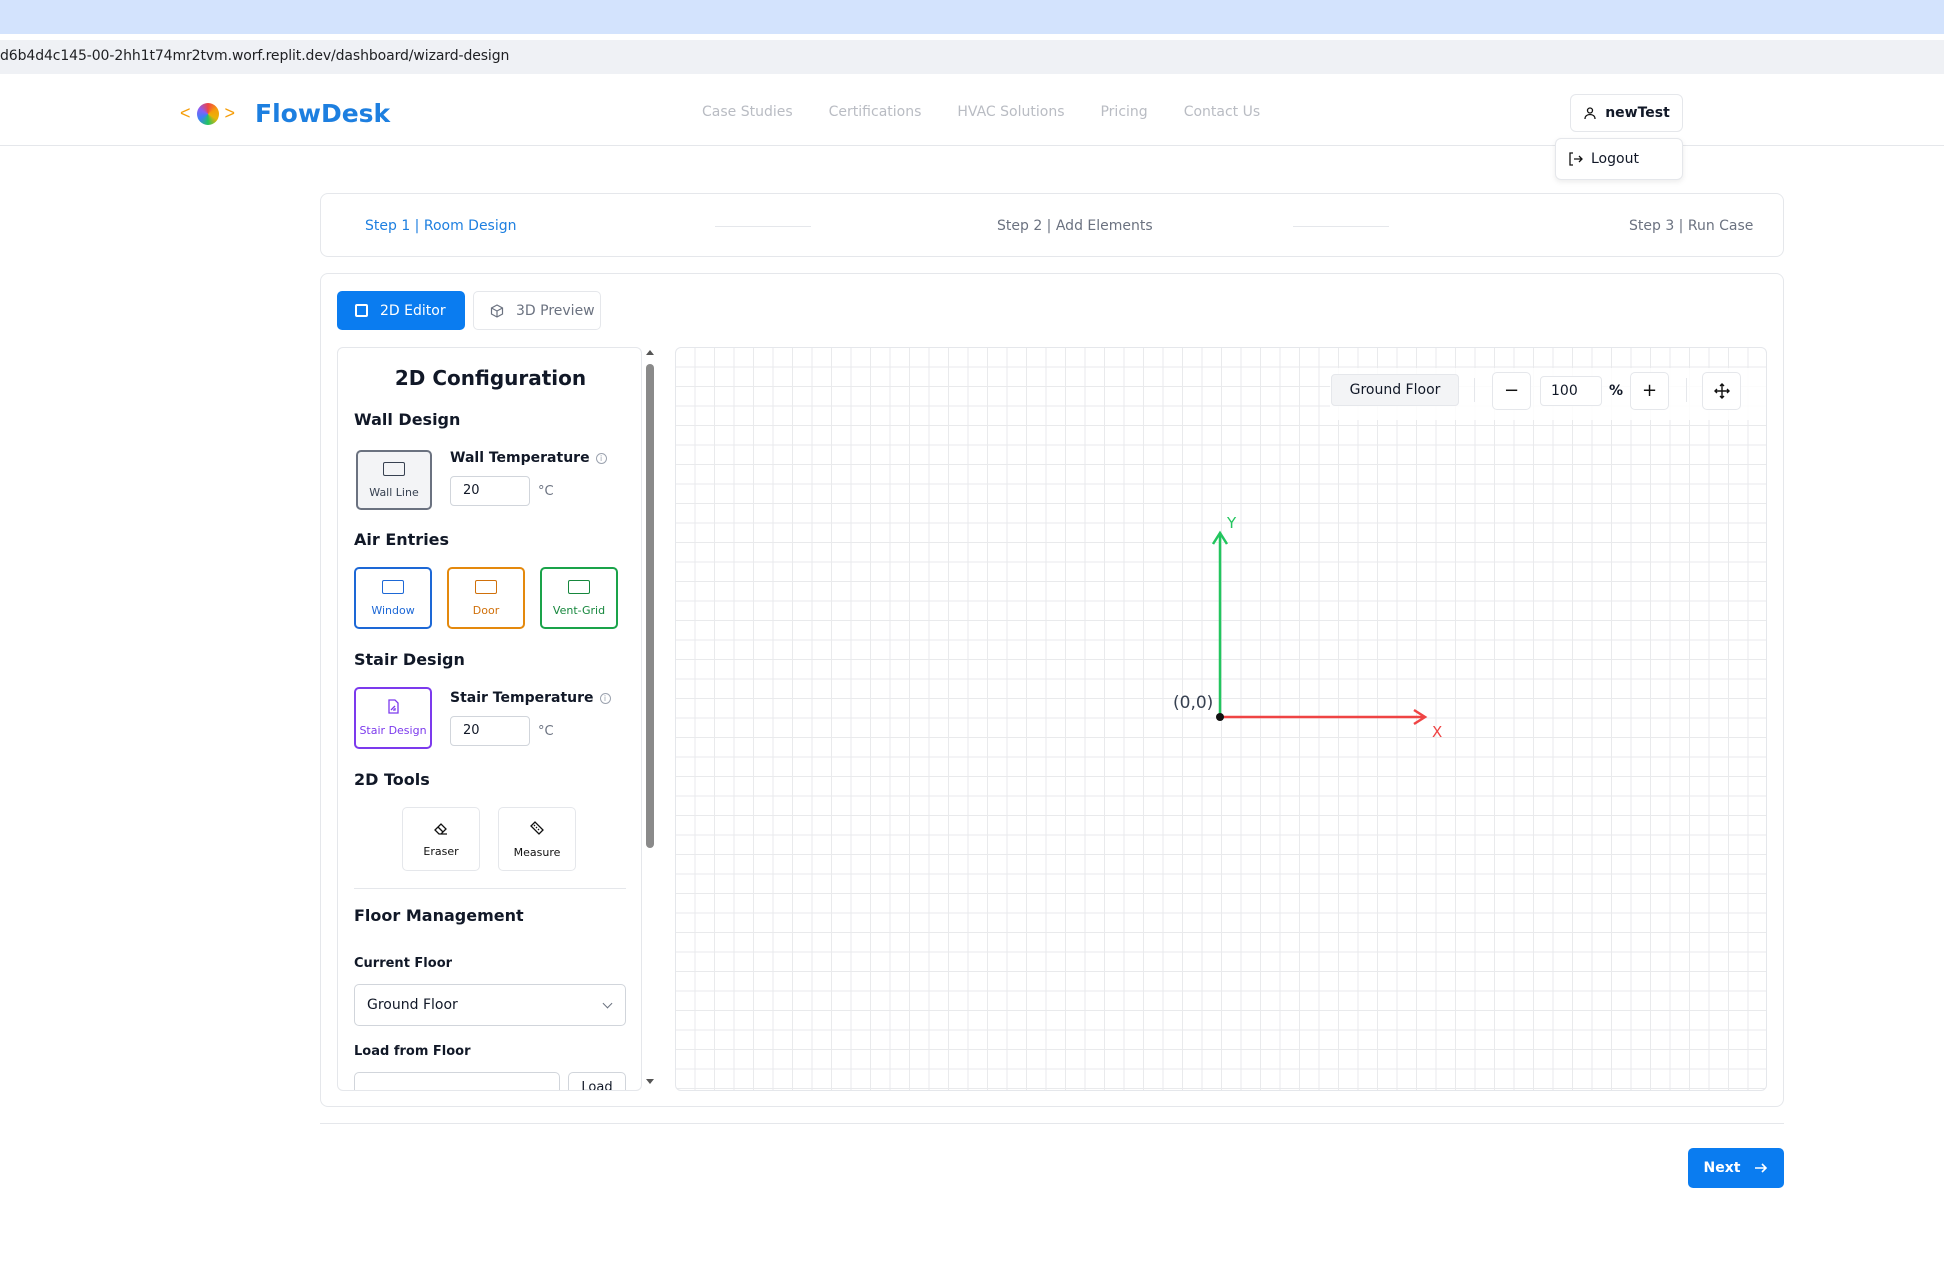 Image resolution: width=1944 pixels, height=1288 pixels. What do you see at coordinates (486, 598) in the screenshot?
I see `door-button: Door` at bounding box center [486, 598].